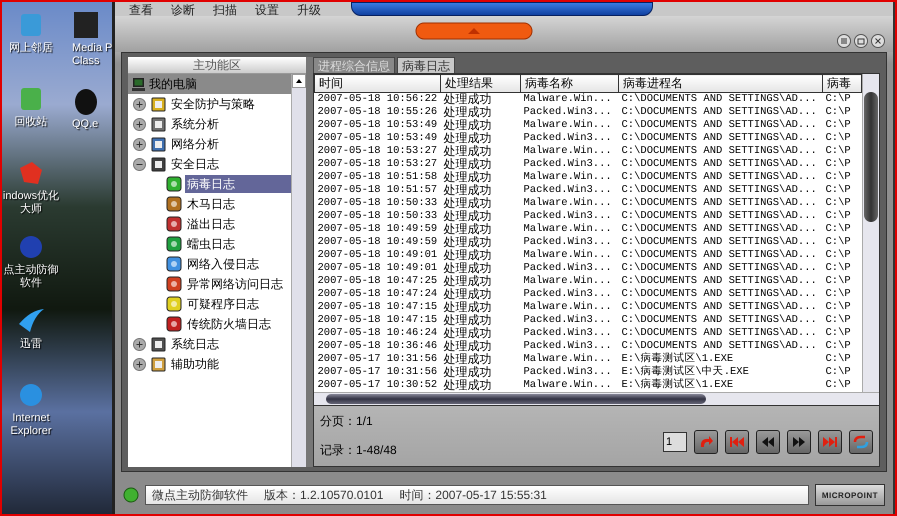  What do you see at coordinates (844, 41) in the screenshot?
I see `list-icon` at bounding box center [844, 41].